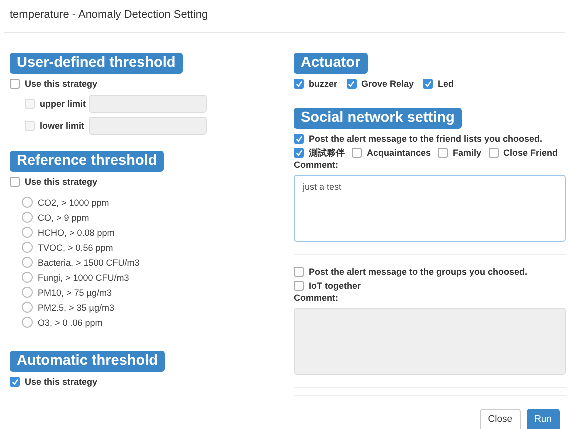 This screenshot has height=429, width=569. What do you see at coordinates (500, 419) in the screenshot?
I see `close-button: Close` at bounding box center [500, 419].